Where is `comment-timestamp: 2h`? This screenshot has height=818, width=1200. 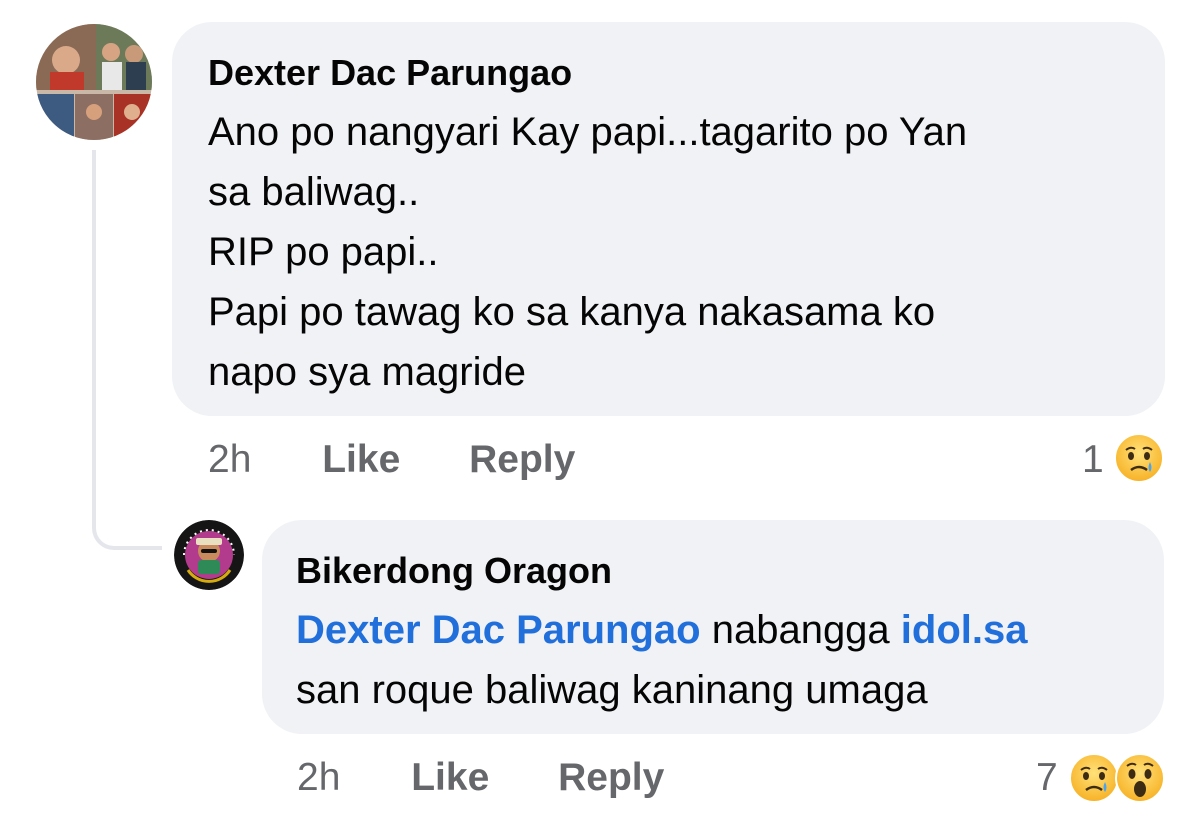 comment-timestamp: 2h is located at coordinates (229, 460).